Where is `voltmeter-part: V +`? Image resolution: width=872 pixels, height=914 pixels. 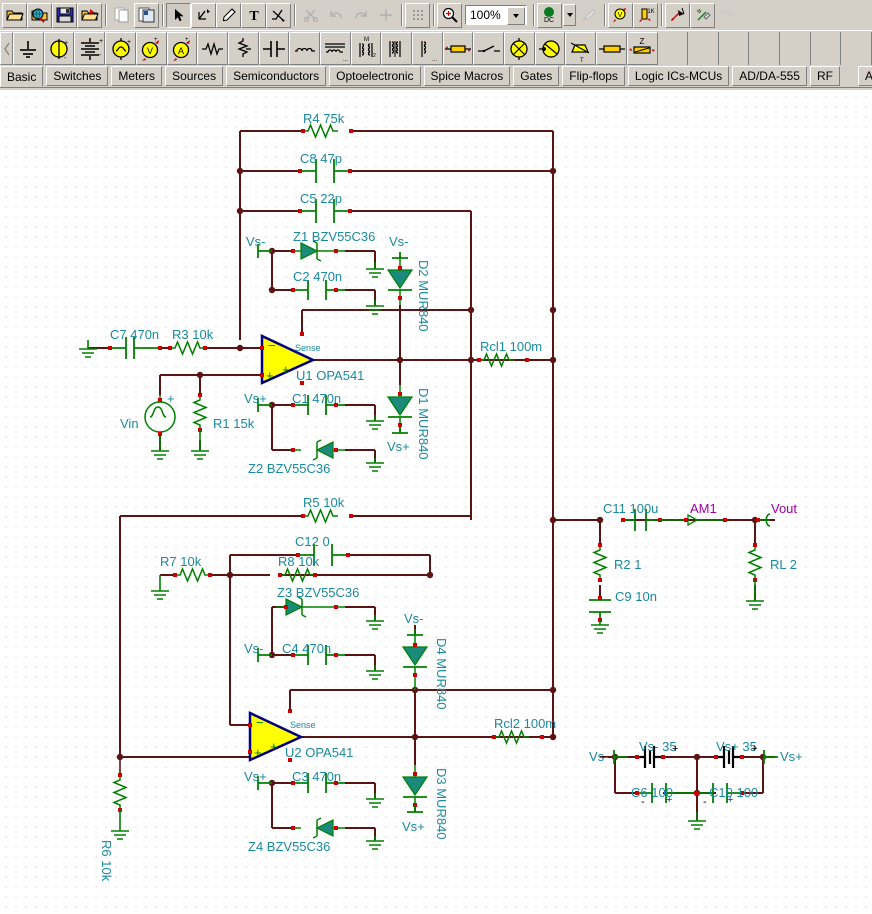 voltmeter-part: V + is located at coordinates (151, 48).